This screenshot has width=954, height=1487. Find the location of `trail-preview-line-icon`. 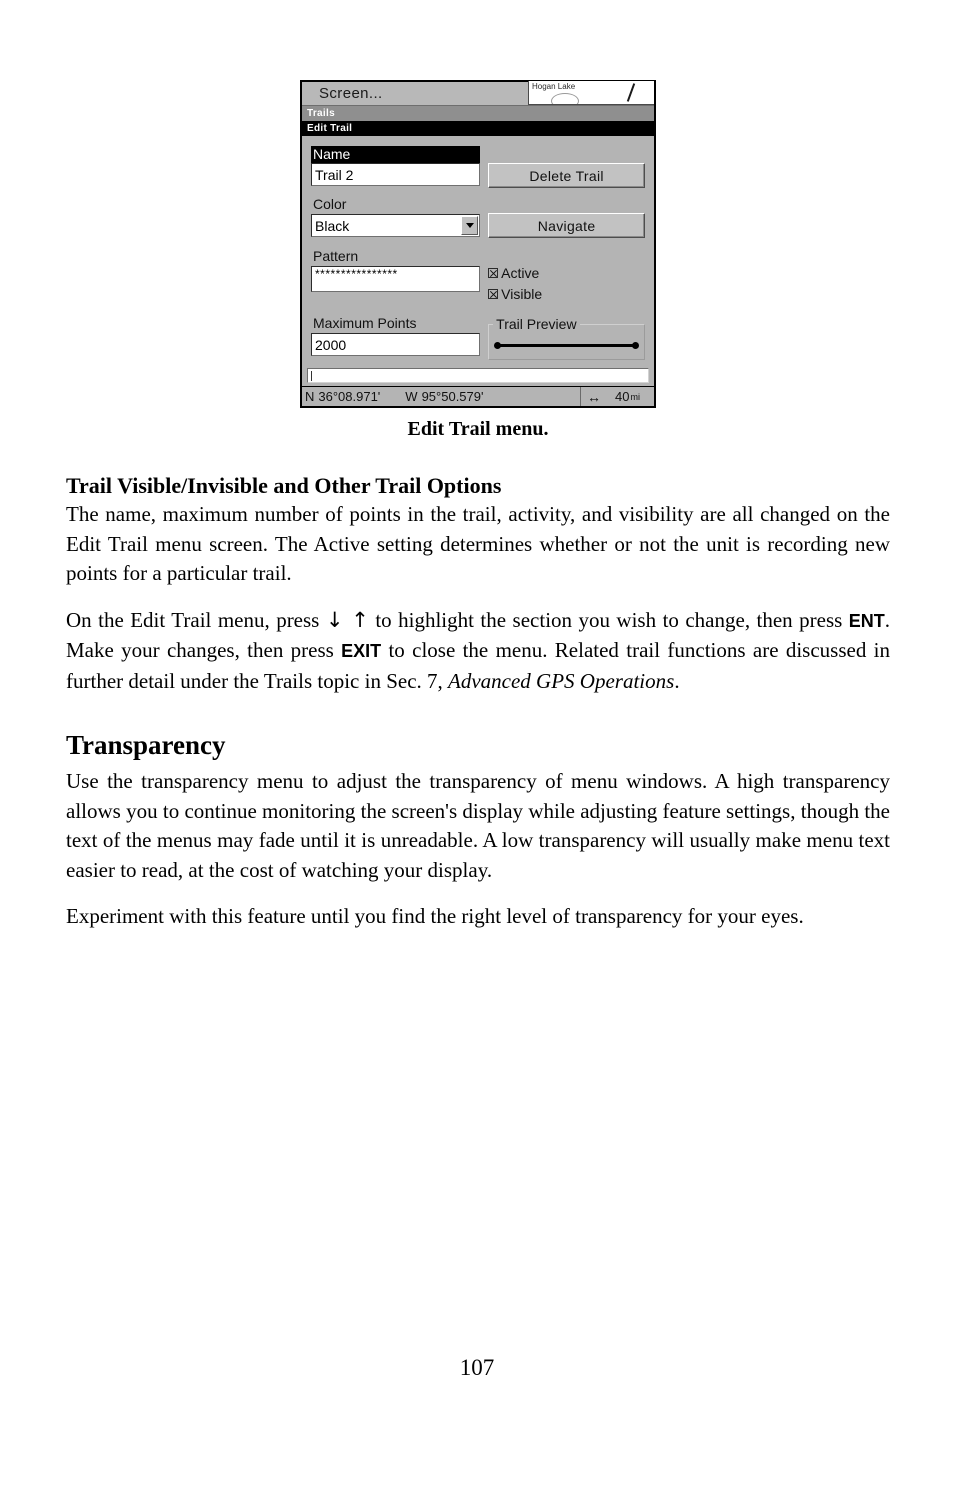

trail-preview-line-icon is located at coordinates (566, 345).